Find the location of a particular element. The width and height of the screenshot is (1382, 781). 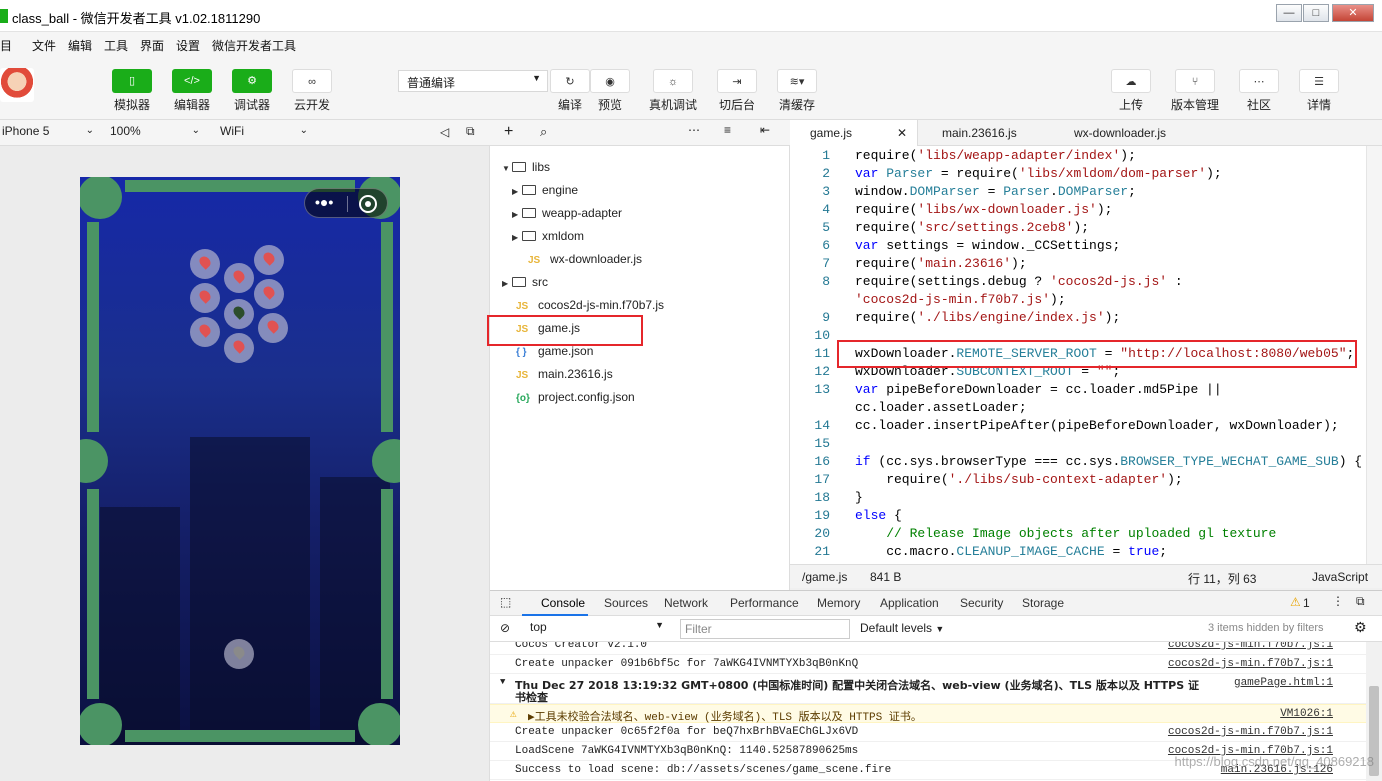

cue-ball is located at coordinates (239, 654).